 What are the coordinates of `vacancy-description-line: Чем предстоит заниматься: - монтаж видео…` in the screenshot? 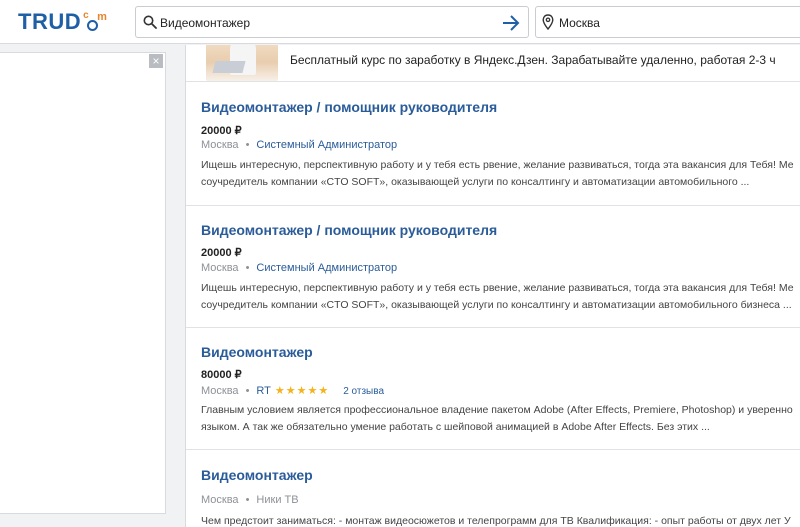 It's located at (496, 521).